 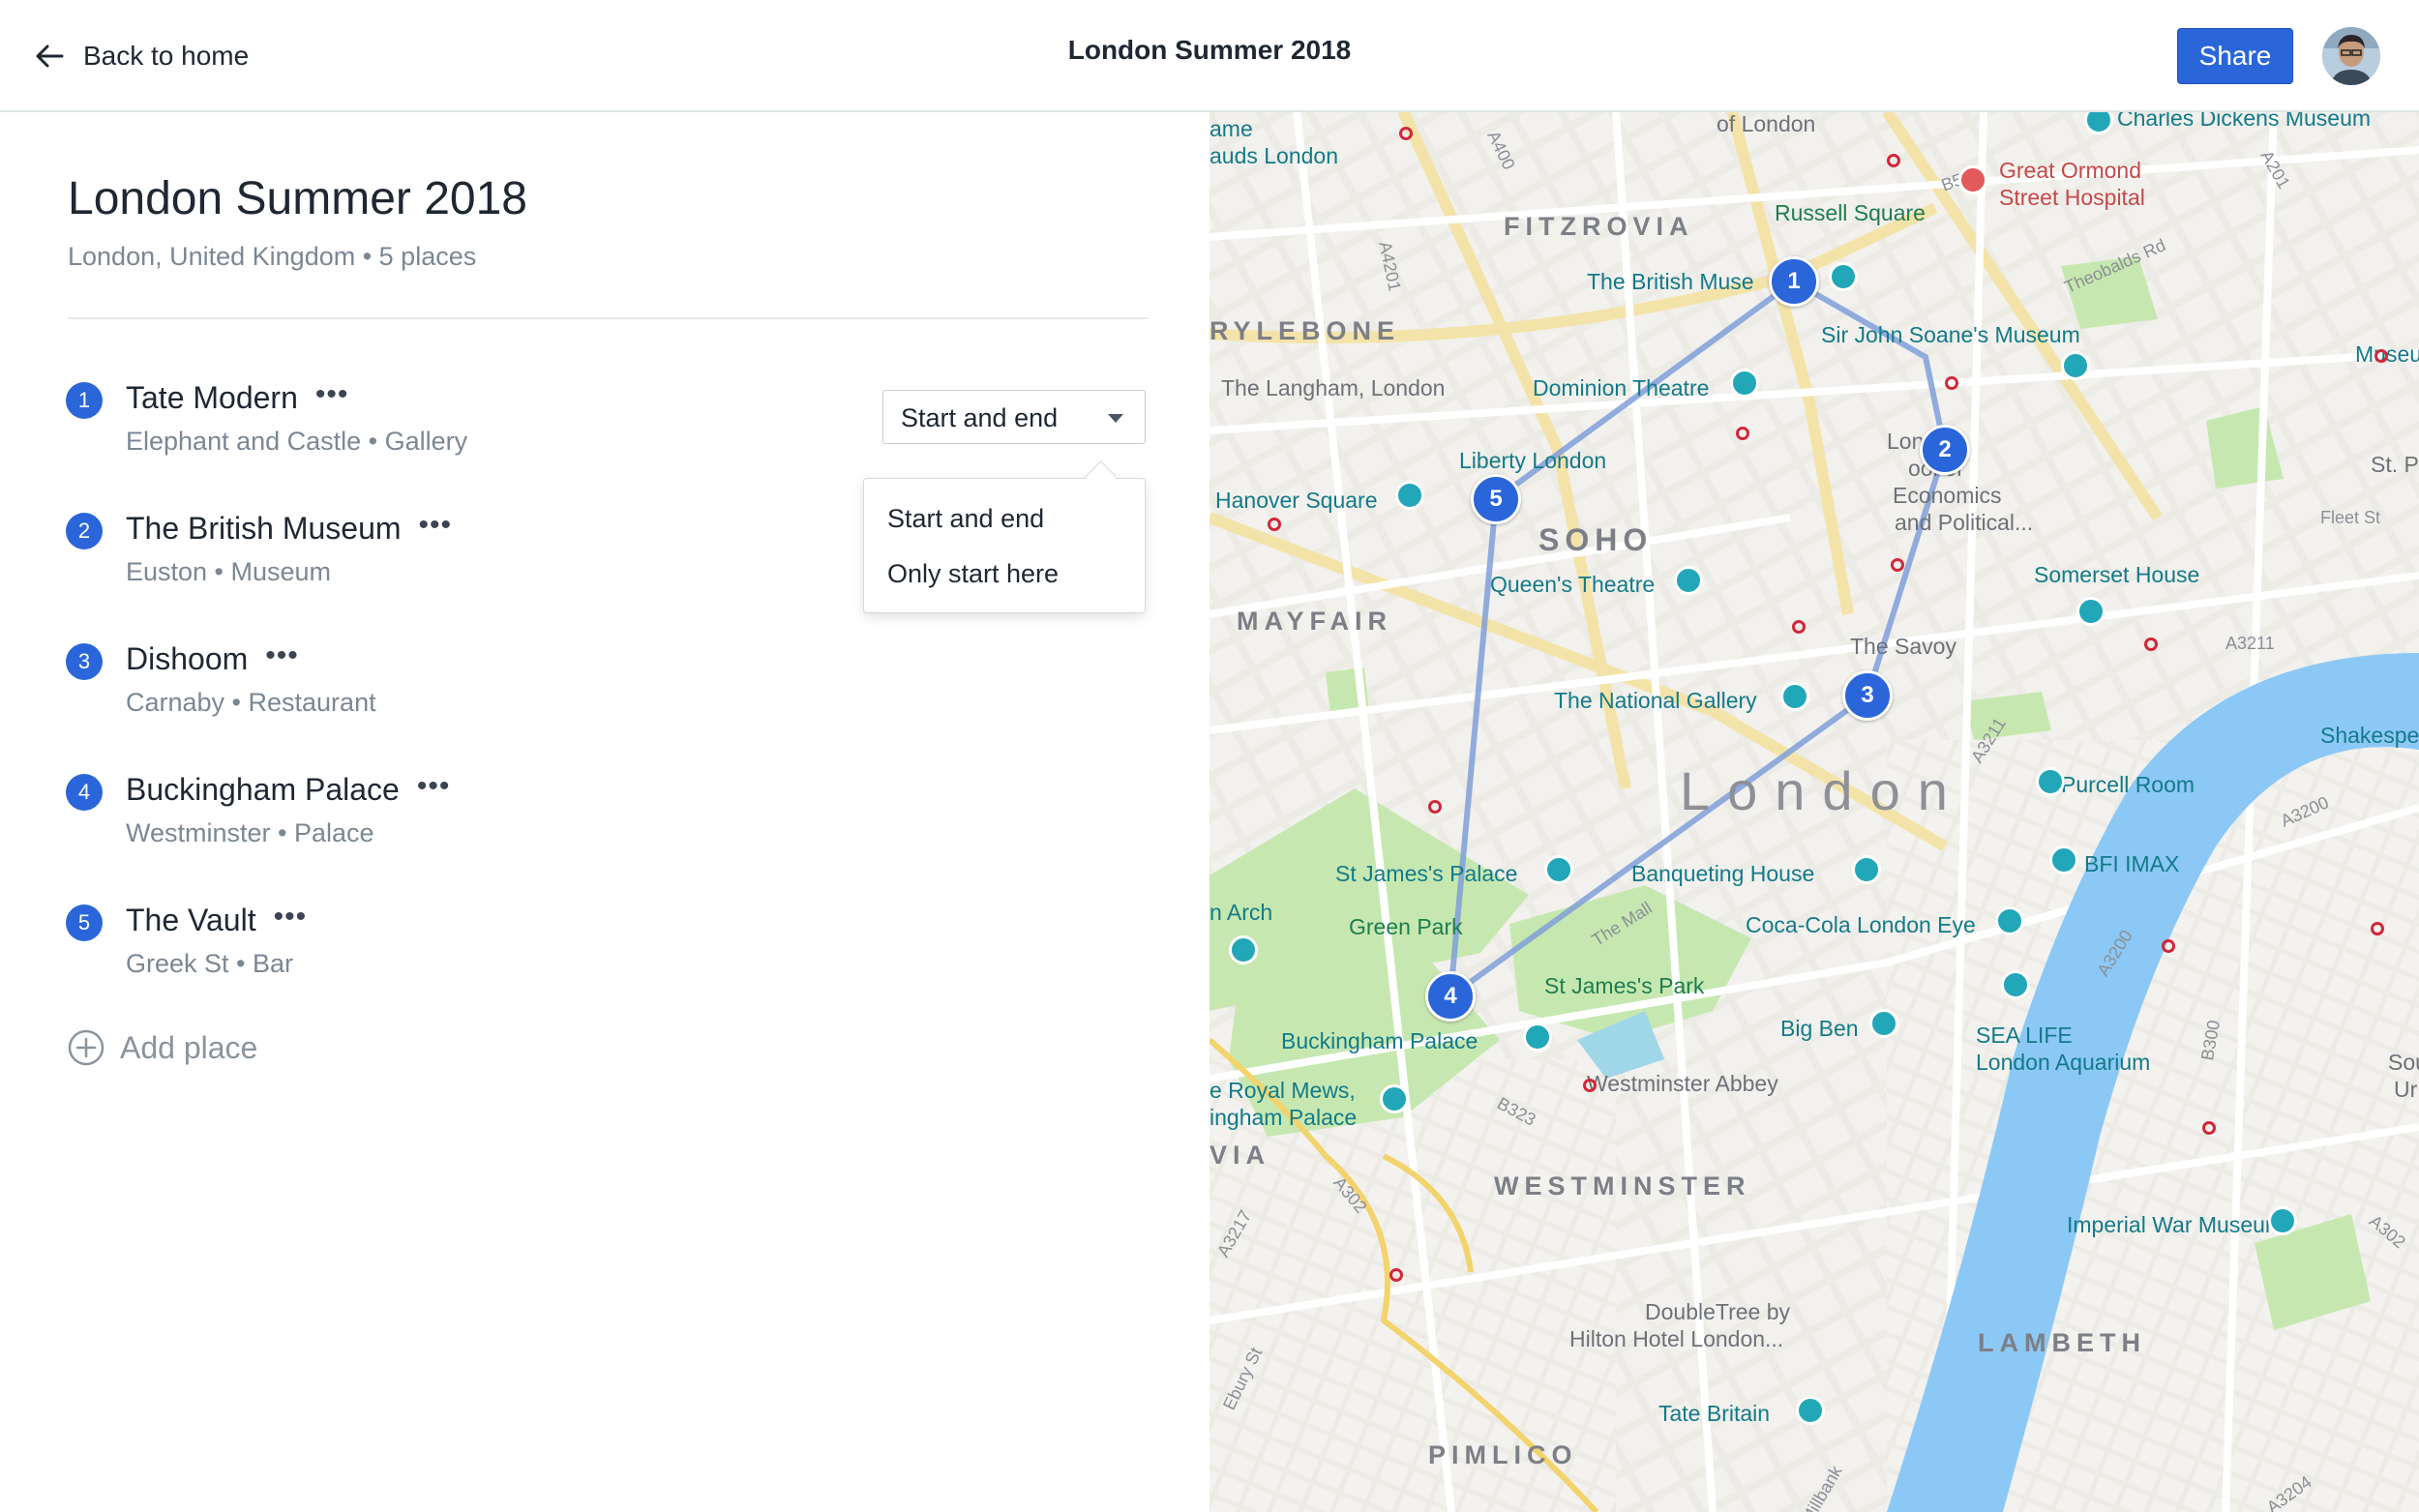 What do you see at coordinates (2072, 198) in the screenshot?
I see `map-label: Street Hospital` at bounding box center [2072, 198].